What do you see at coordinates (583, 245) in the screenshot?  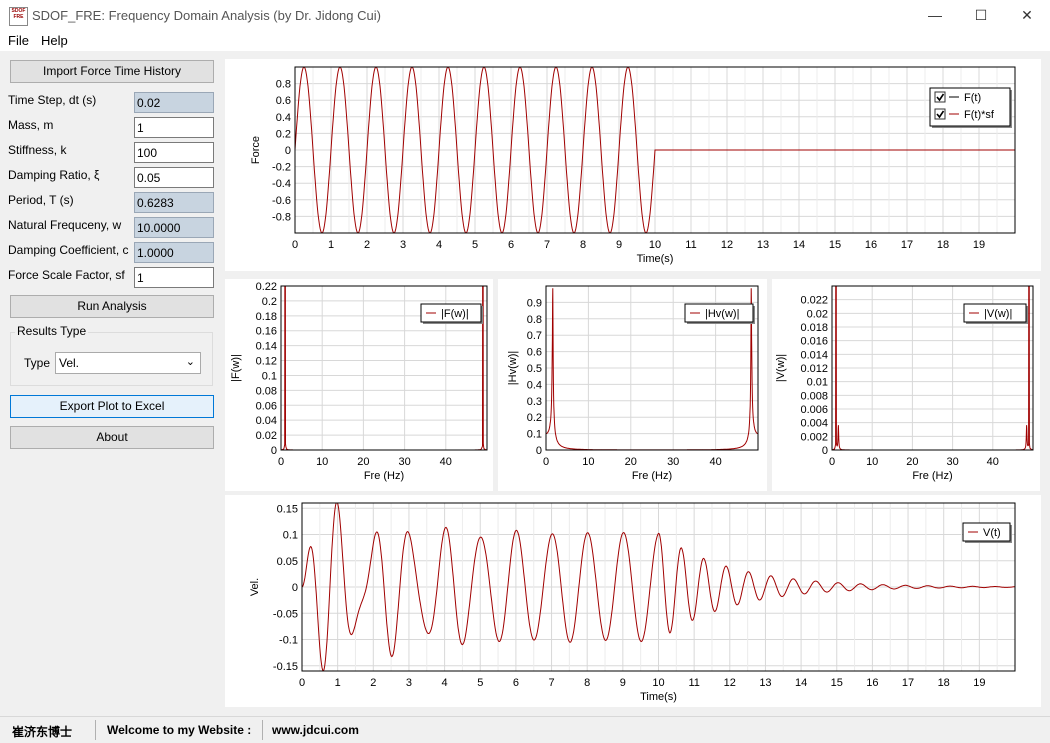 I see `x-tick-label: 8` at bounding box center [583, 245].